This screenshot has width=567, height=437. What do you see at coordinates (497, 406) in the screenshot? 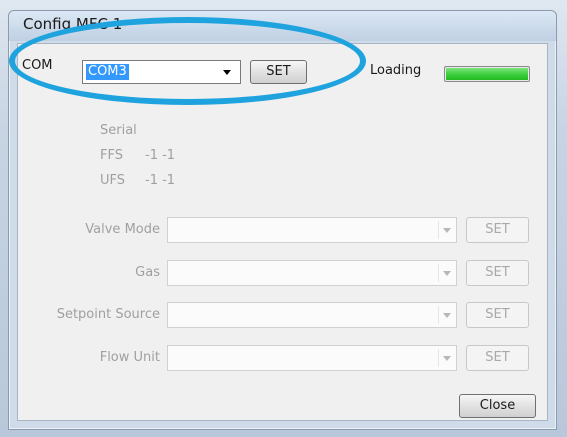
I see `close-button: Close` at bounding box center [497, 406].